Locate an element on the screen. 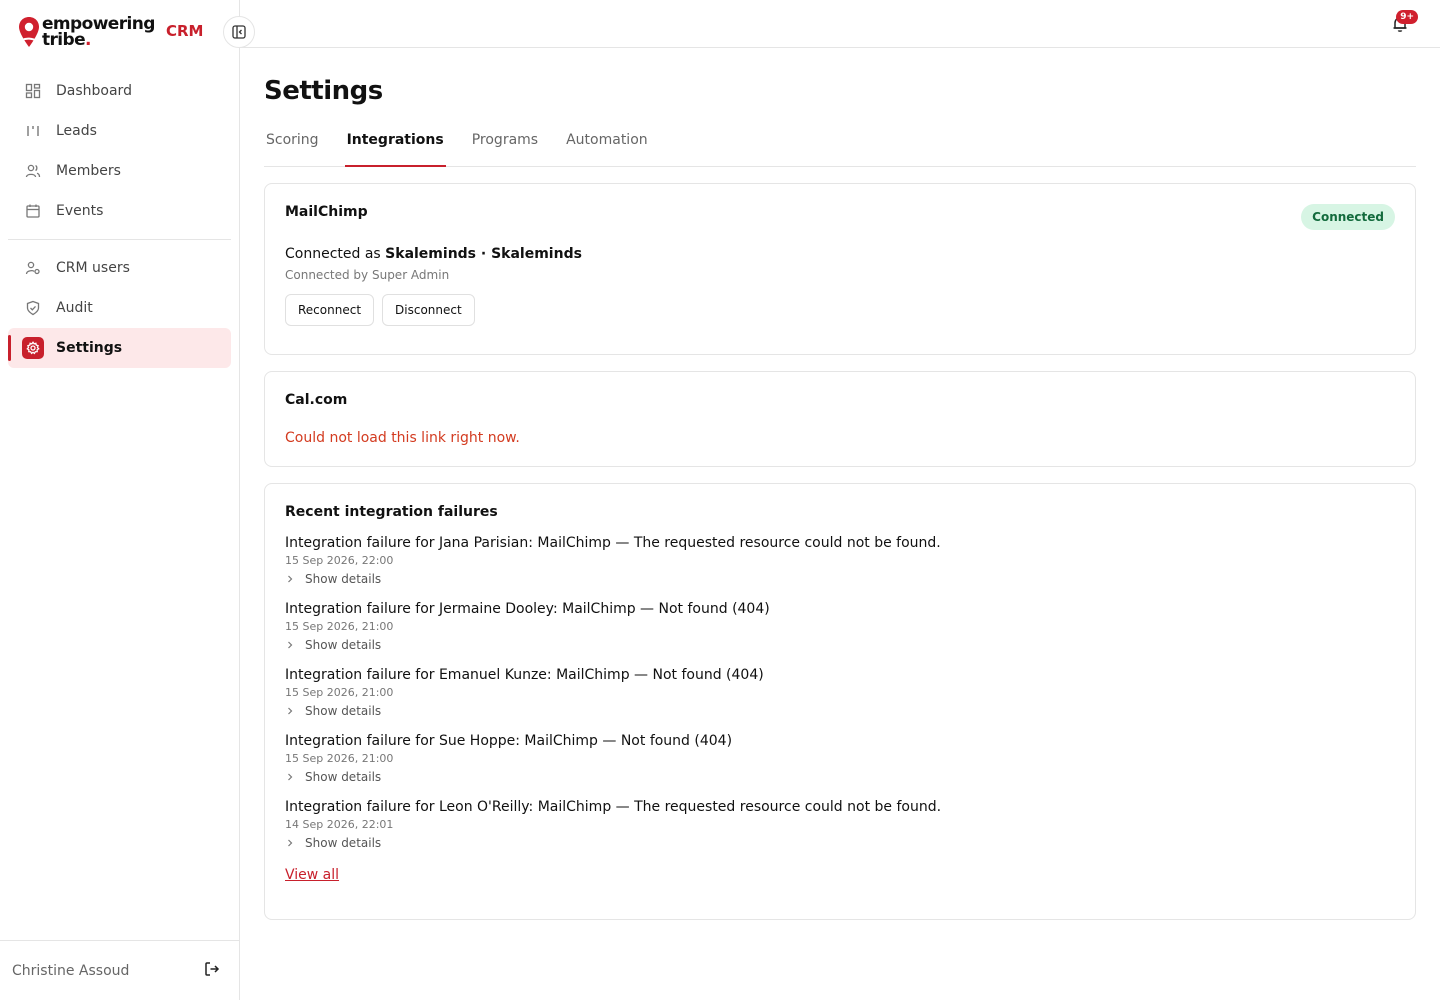 The height and width of the screenshot is (1000, 1440). view-all-link: View all is located at coordinates (312, 875).